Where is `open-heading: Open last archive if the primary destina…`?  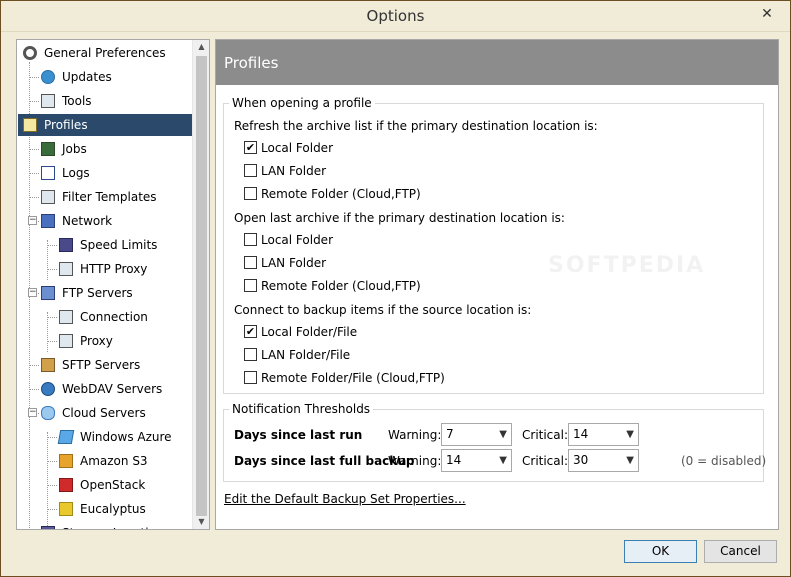 open-heading: Open last archive if the primary destina… is located at coordinates (399, 218).